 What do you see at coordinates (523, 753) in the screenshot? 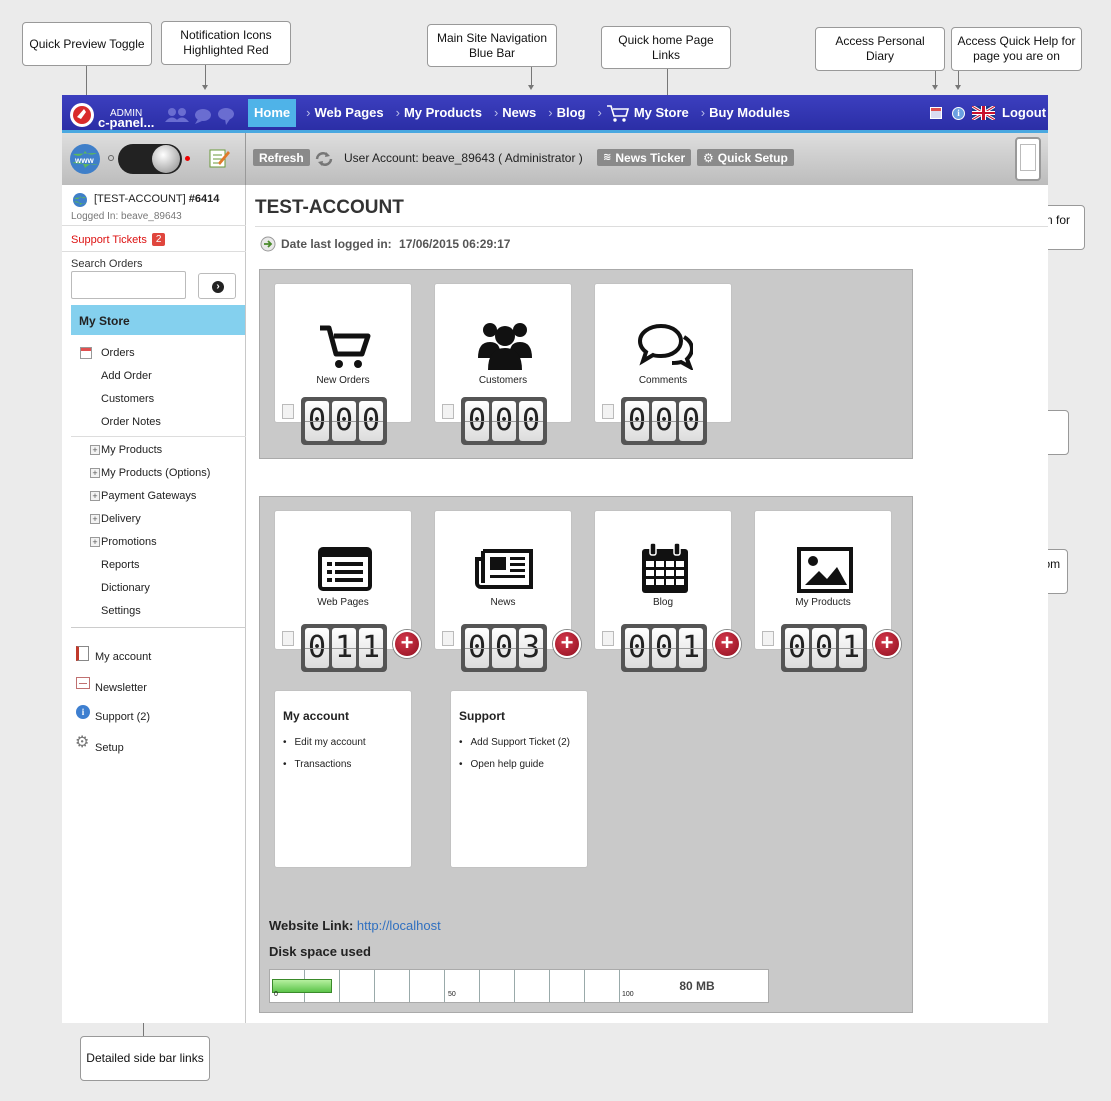
I see `support-links: Add Support Ticket (2) Open help guide` at bounding box center [523, 753].